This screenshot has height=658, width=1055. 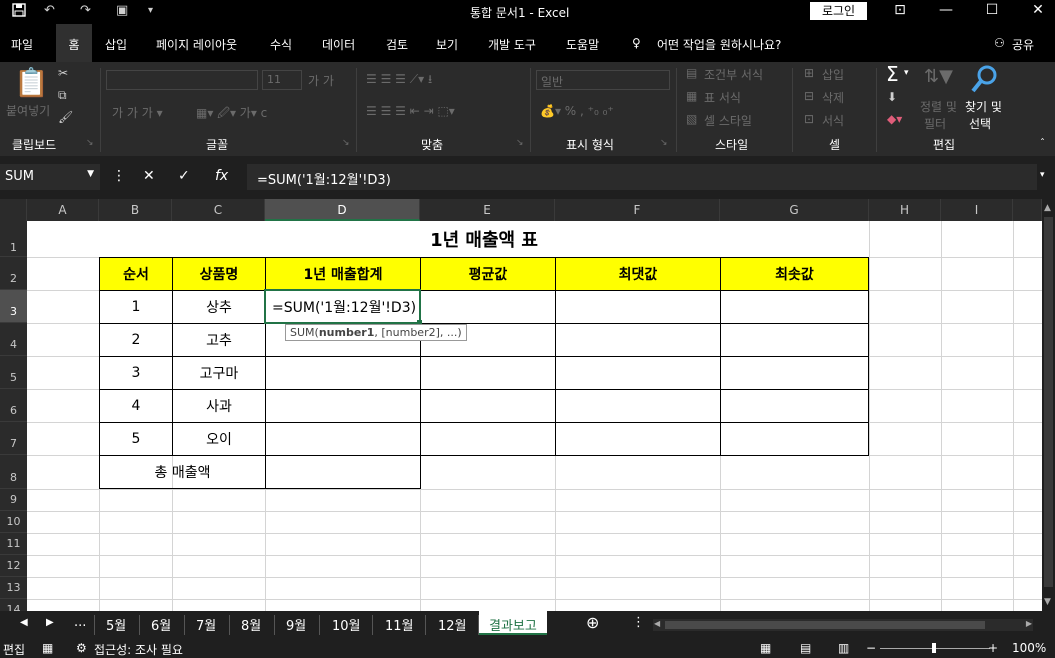 What do you see at coordinates (1029, 623) in the screenshot?
I see `scroll-right-icon: ▶` at bounding box center [1029, 623].